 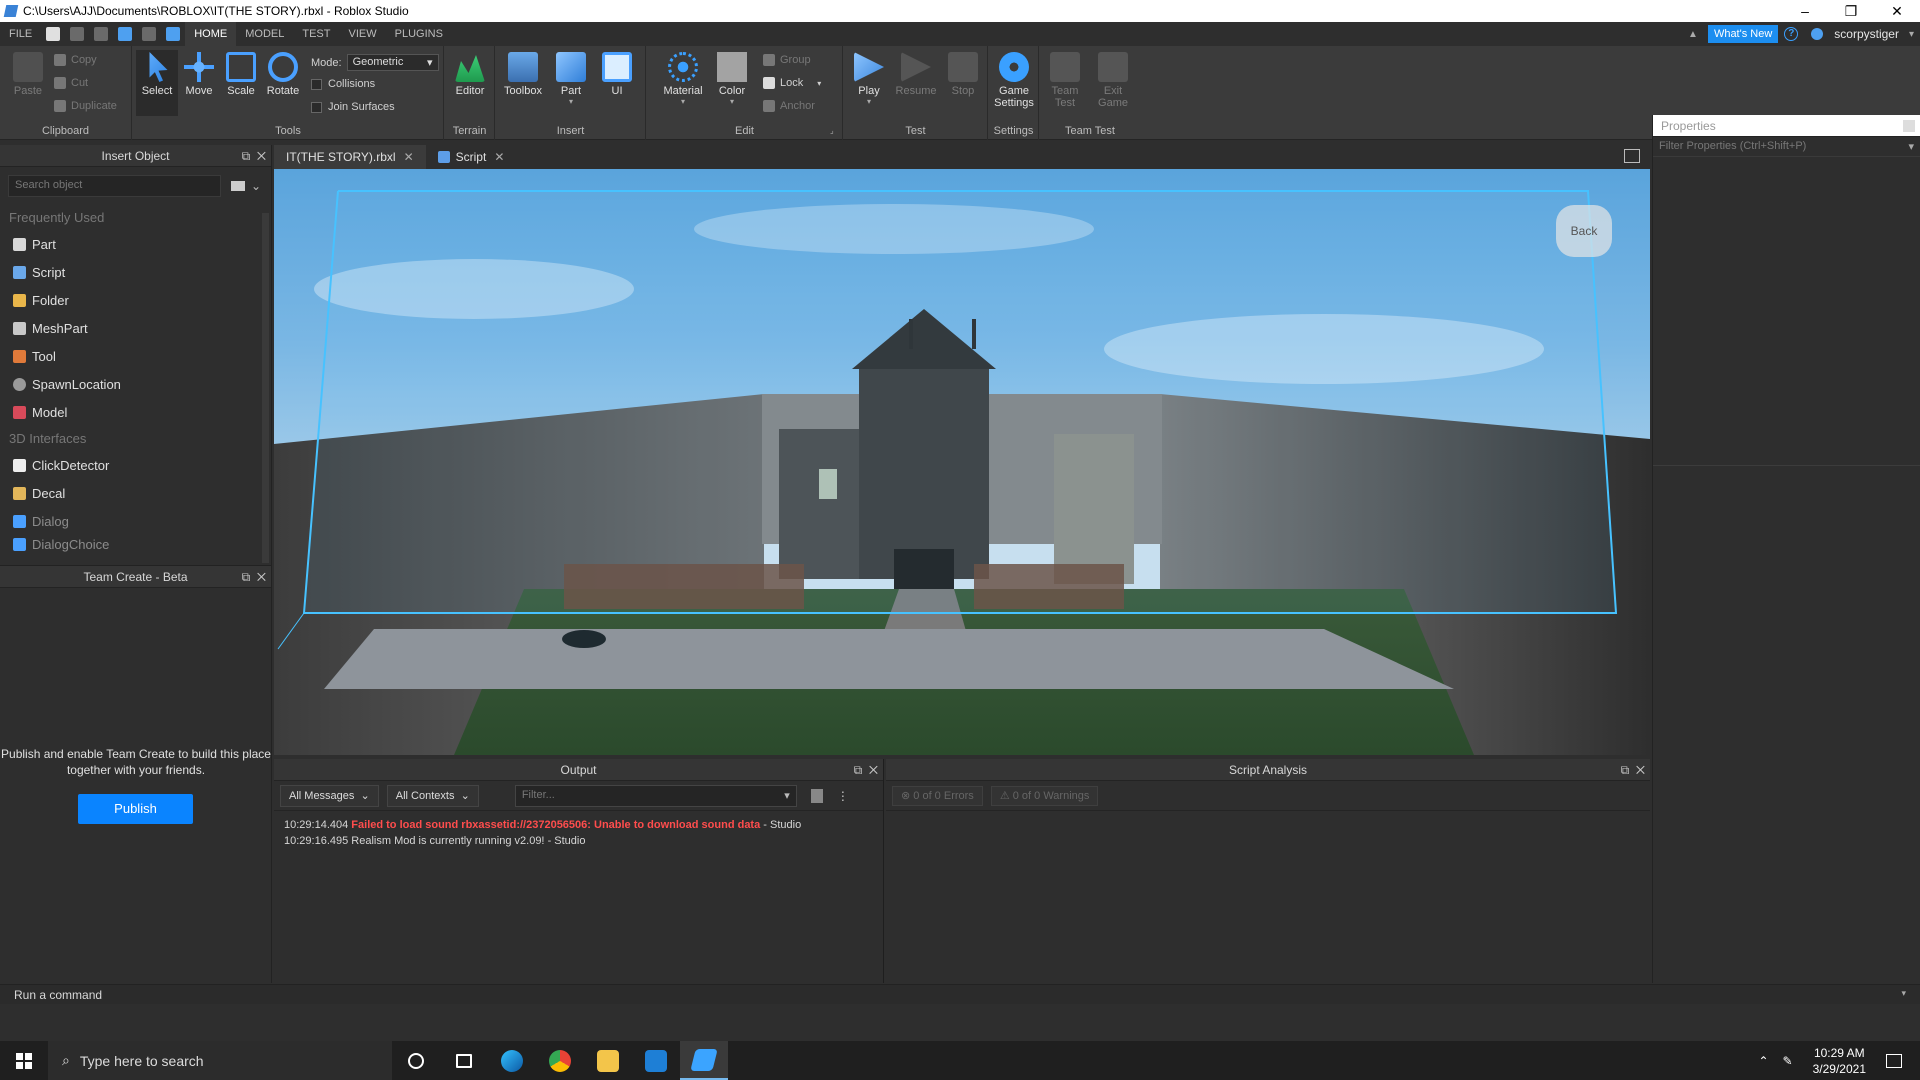 I want to click on tab-script: Script ✕, so click(x=471, y=157).